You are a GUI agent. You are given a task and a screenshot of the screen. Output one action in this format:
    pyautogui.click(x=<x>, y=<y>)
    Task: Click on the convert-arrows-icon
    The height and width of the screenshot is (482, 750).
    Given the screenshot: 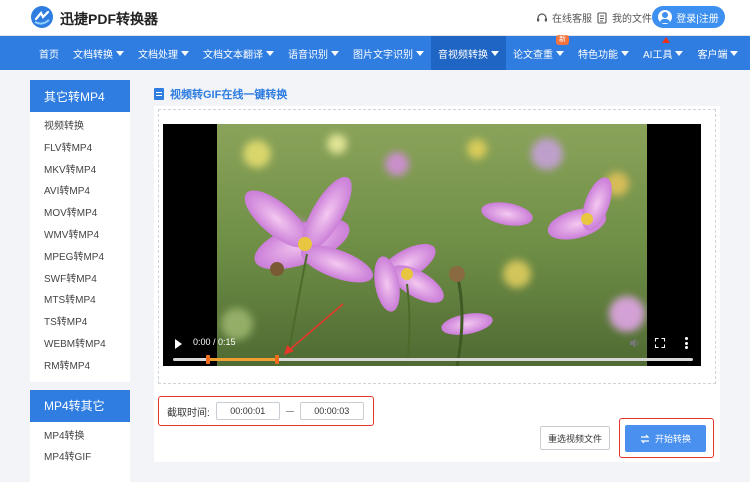 What is the action you would take?
    pyautogui.click(x=645, y=438)
    